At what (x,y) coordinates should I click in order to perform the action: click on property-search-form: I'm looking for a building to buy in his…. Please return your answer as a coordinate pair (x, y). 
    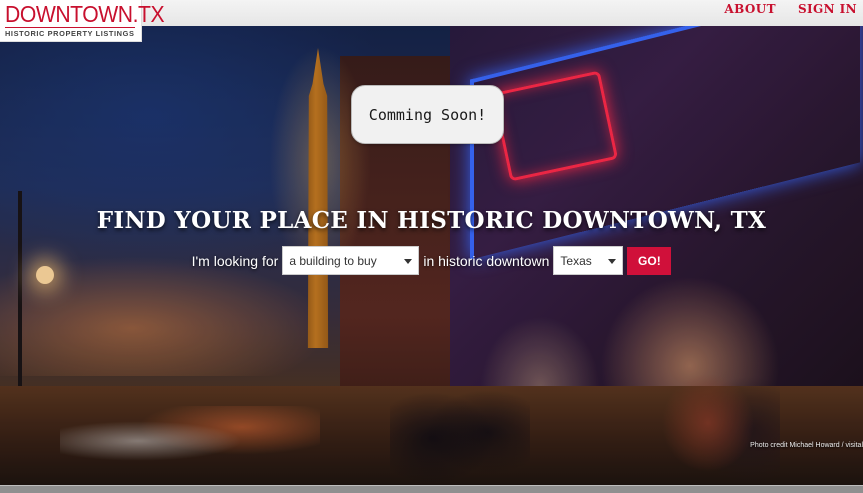
    Looking at the image, I should click on (431, 260).